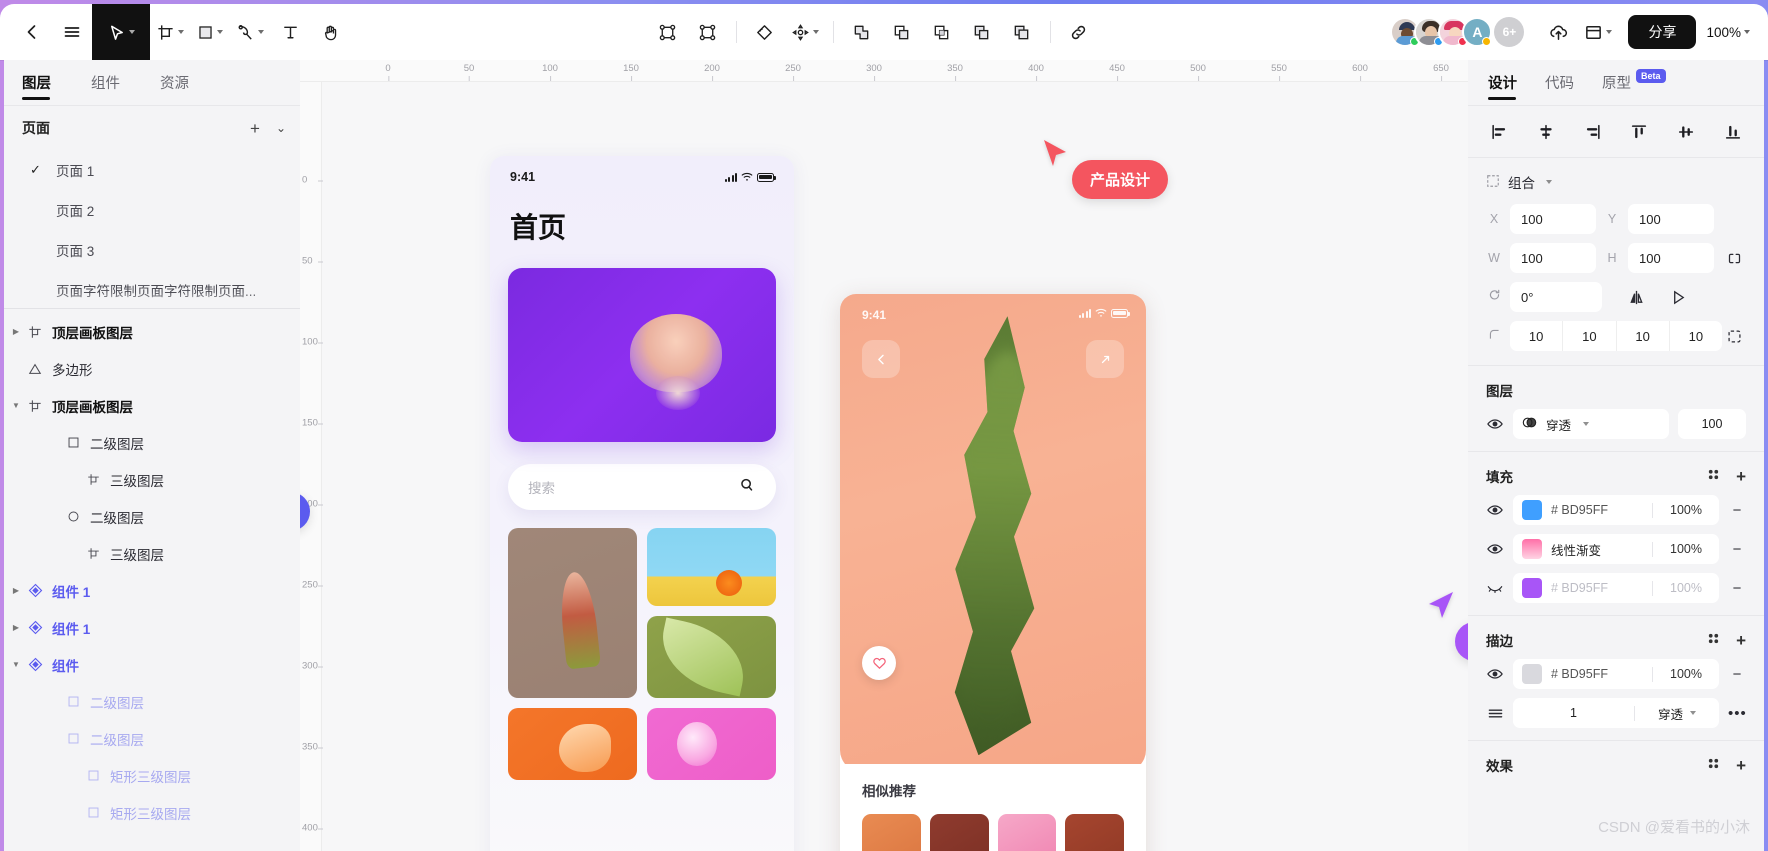  I want to click on stroke-styles-icon, so click(1713, 640).